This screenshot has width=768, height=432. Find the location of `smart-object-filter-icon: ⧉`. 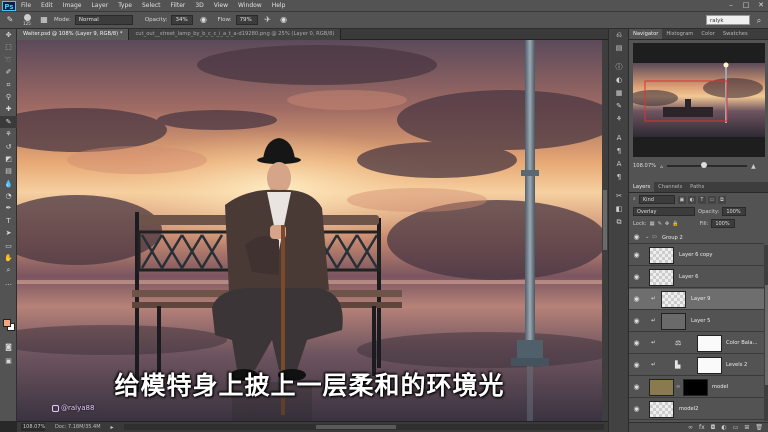

smart-object-filter-icon: ⧉ is located at coordinates (721, 199).